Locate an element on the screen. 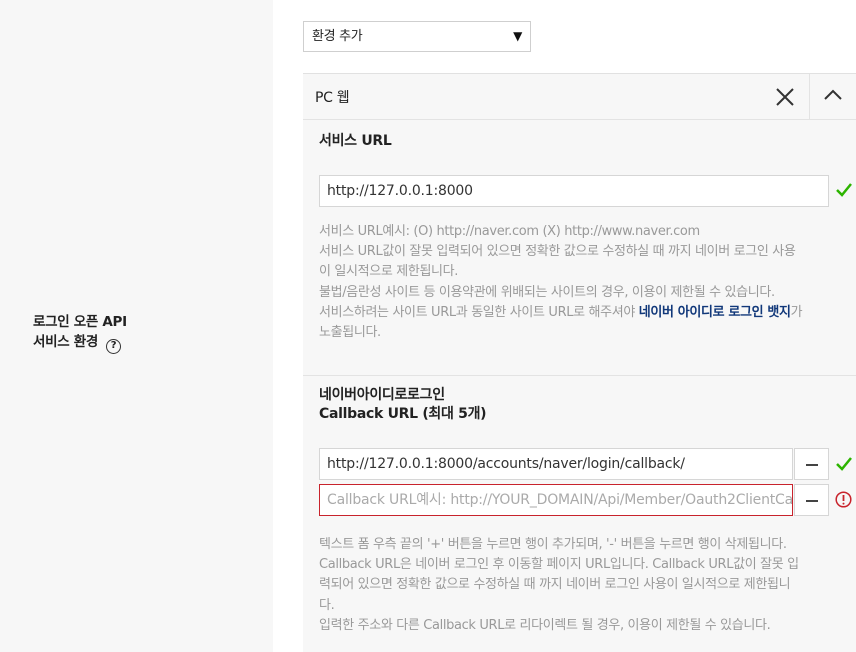 Image resolution: width=856 pixels, height=652 pixels. section-divider is located at coordinates (579, 375).